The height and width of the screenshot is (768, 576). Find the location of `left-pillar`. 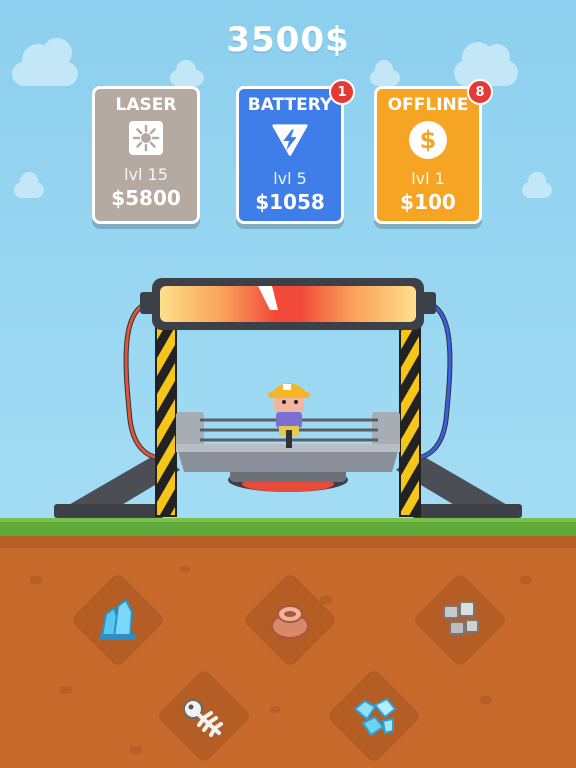

left-pillar is located at coordinates (166, 418).